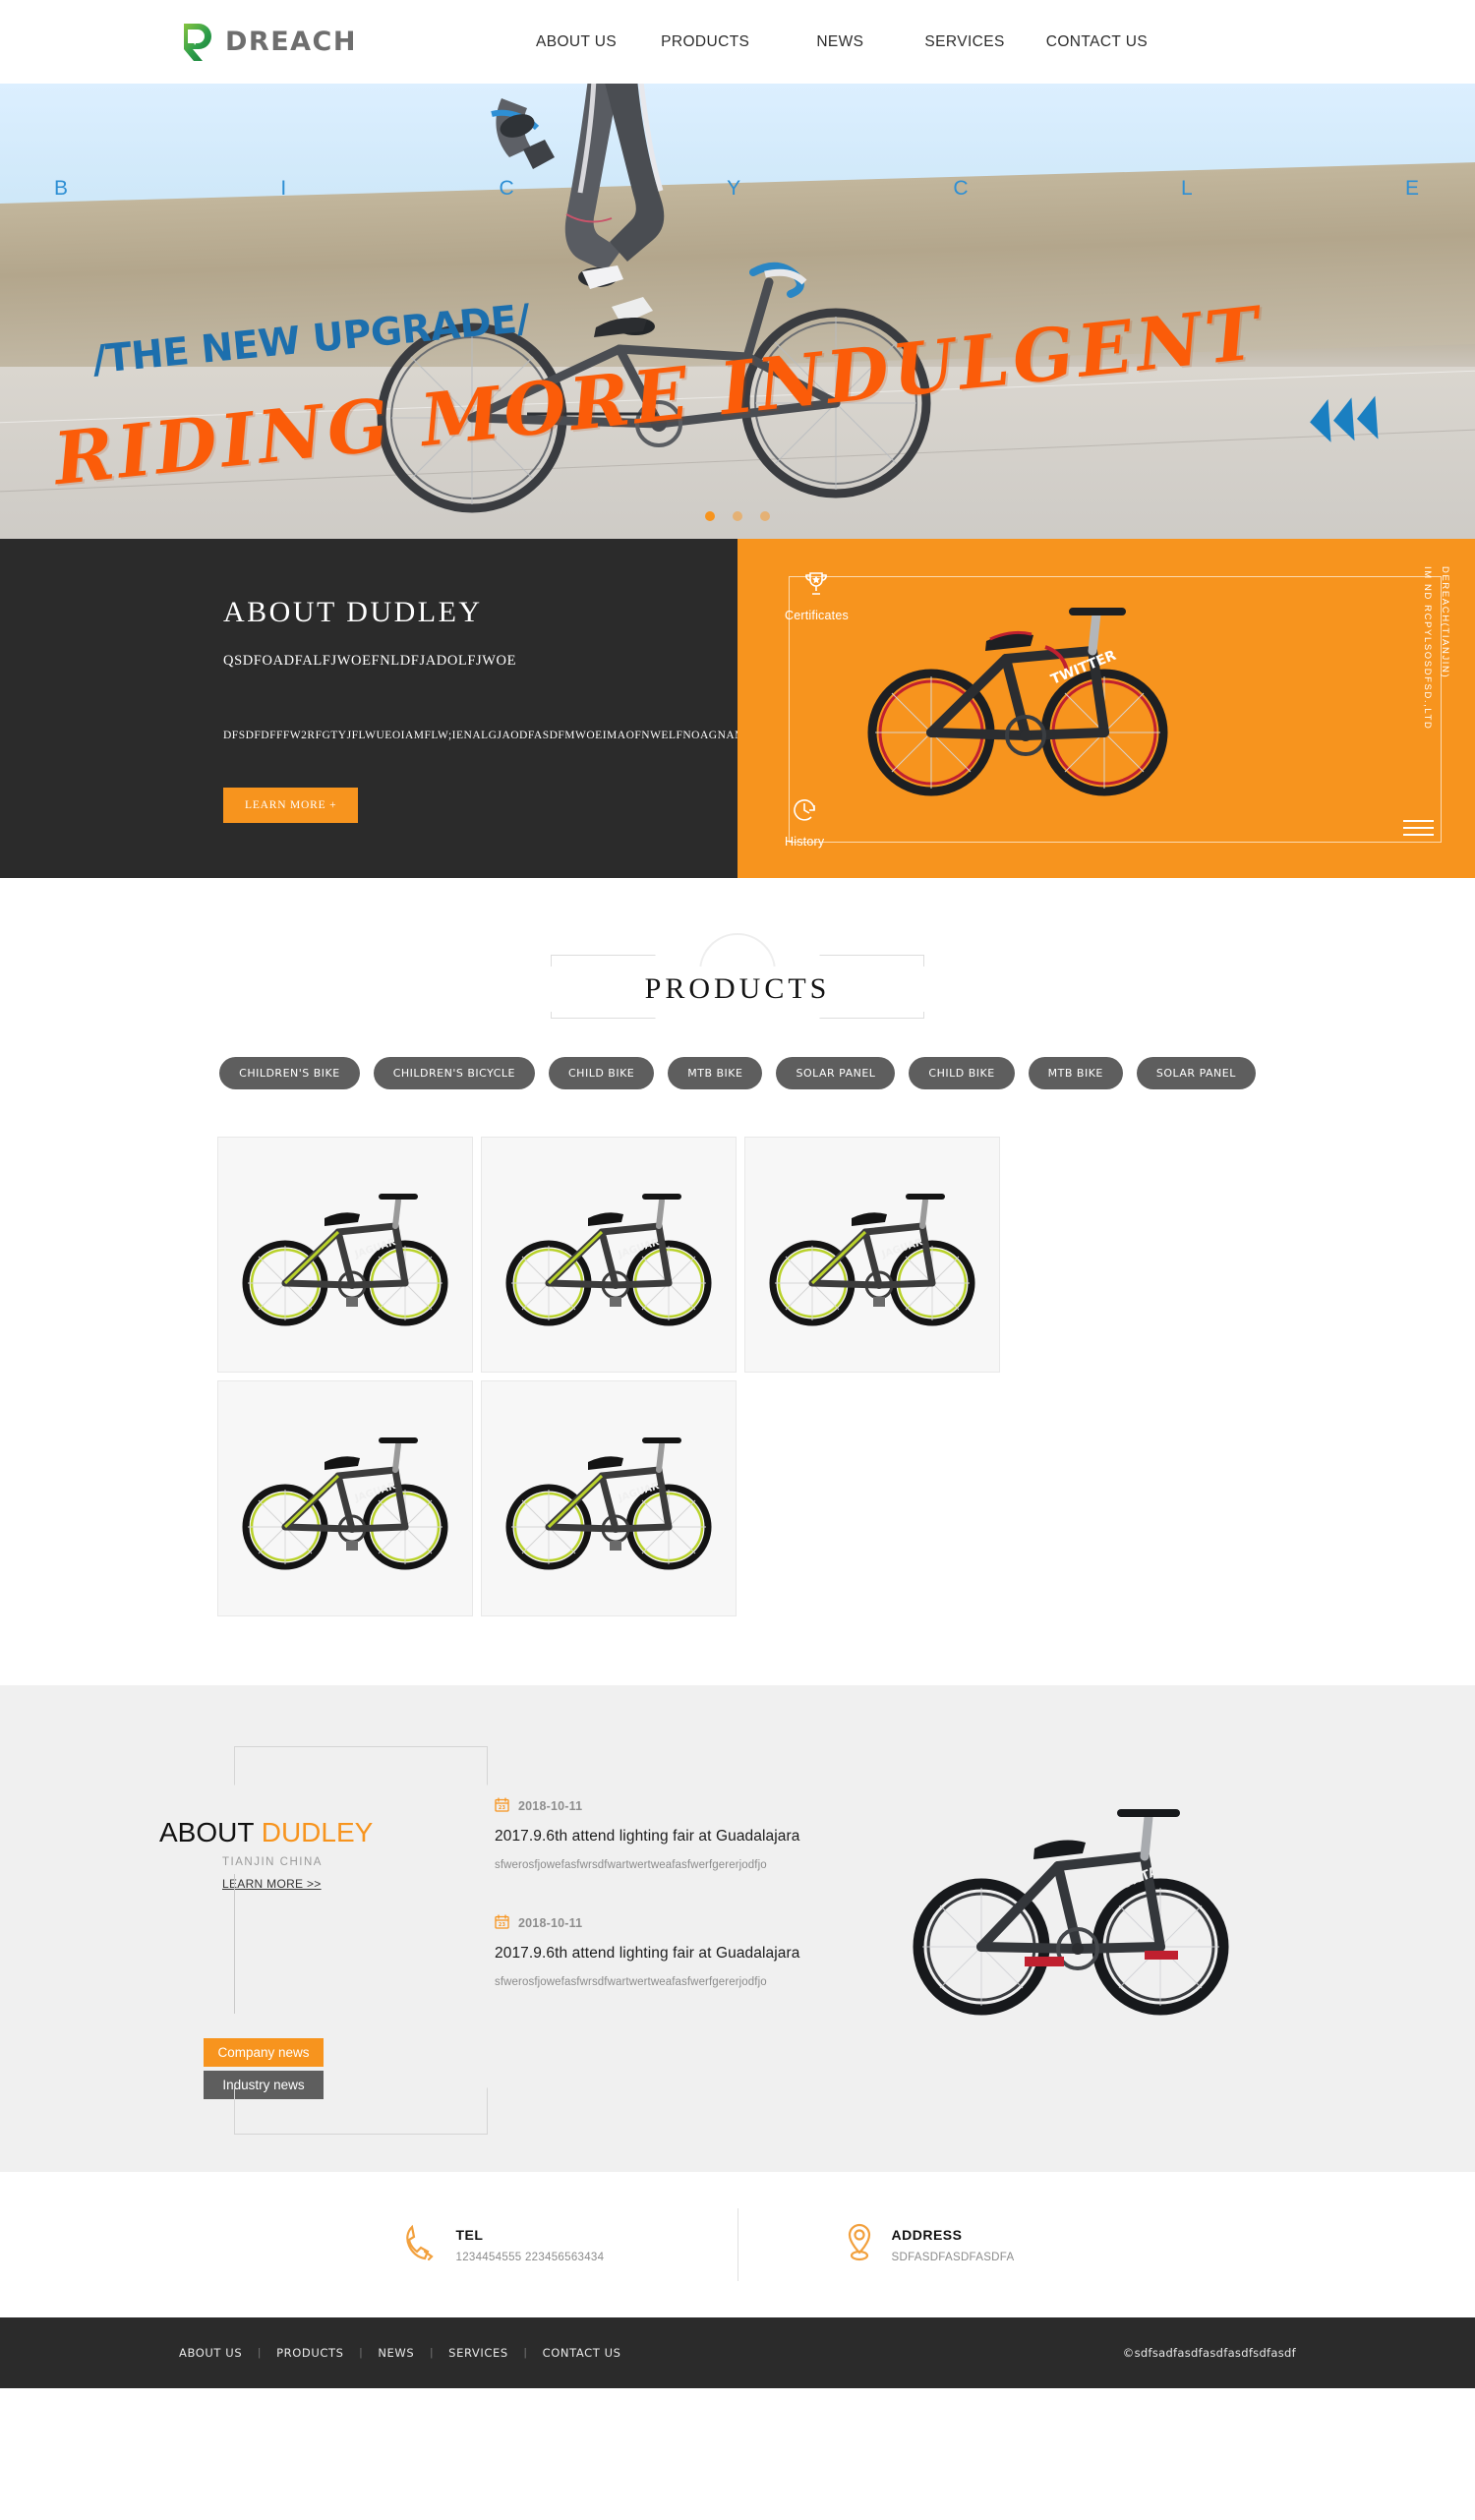 Image resolution: width=1475 pixels, height=2520 pixels. Describe the element at coordinates (1445, 622) in the screenshot. I see `company-vertical-line-1: DEREACH(TIANJIN)` at that location.